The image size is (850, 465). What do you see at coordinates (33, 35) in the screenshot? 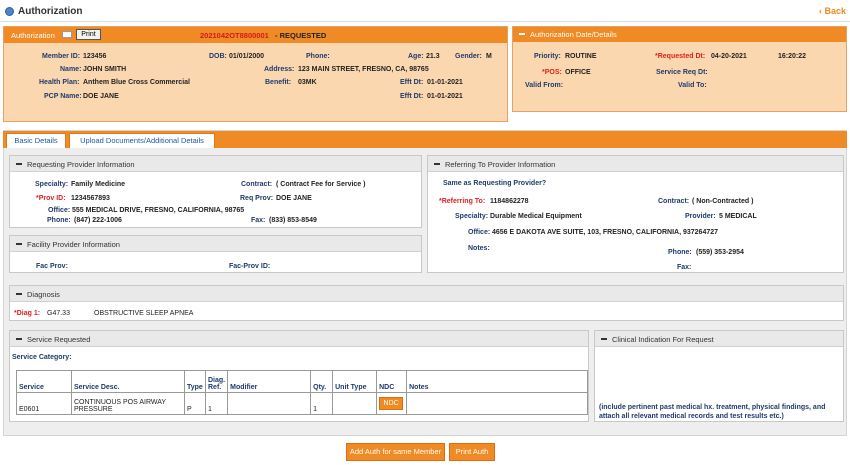
I see `auth-bar-label: Authorization` at bounding box center [33, 35].